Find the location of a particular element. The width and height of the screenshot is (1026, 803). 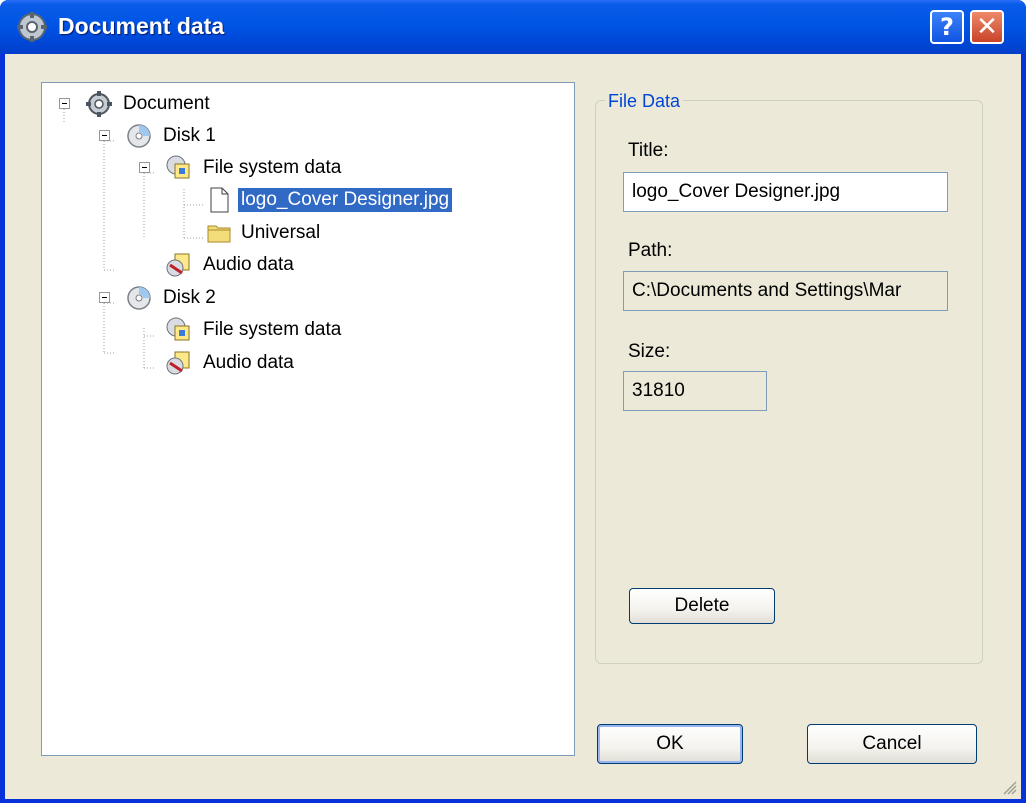

resize-grip-icon is located at coordinates (1010, 788).